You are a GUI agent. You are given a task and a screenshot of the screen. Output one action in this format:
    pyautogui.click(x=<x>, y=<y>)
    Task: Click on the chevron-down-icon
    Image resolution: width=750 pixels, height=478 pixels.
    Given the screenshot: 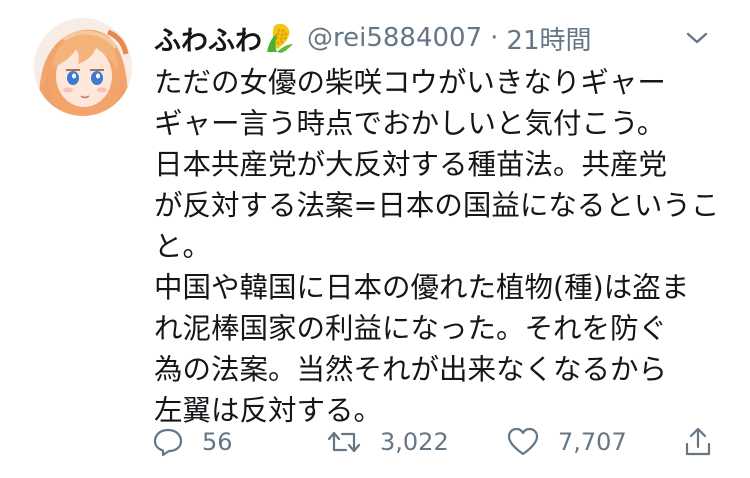 What is the action you would take?
    pyautogui.click(x=697, y=38)
    